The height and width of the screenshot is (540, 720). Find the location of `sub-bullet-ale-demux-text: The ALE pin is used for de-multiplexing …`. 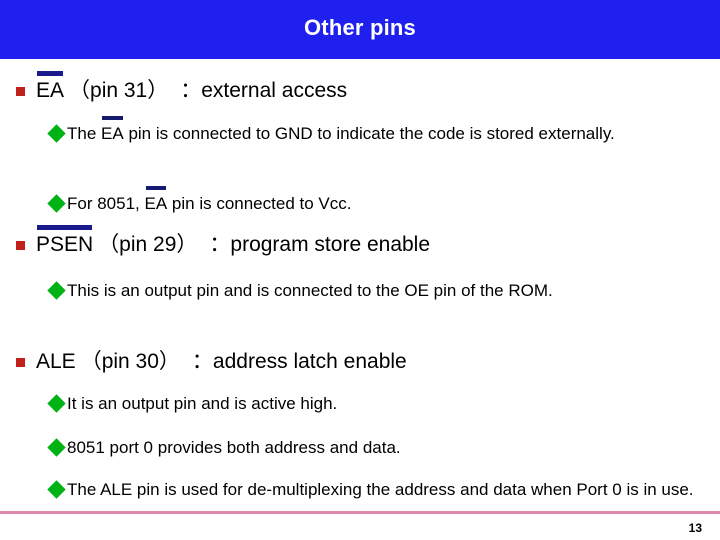

sub-bullet-ale-demux-text: The ALE pin is used for de-multiplexing … is located at coordinates (380, 489).